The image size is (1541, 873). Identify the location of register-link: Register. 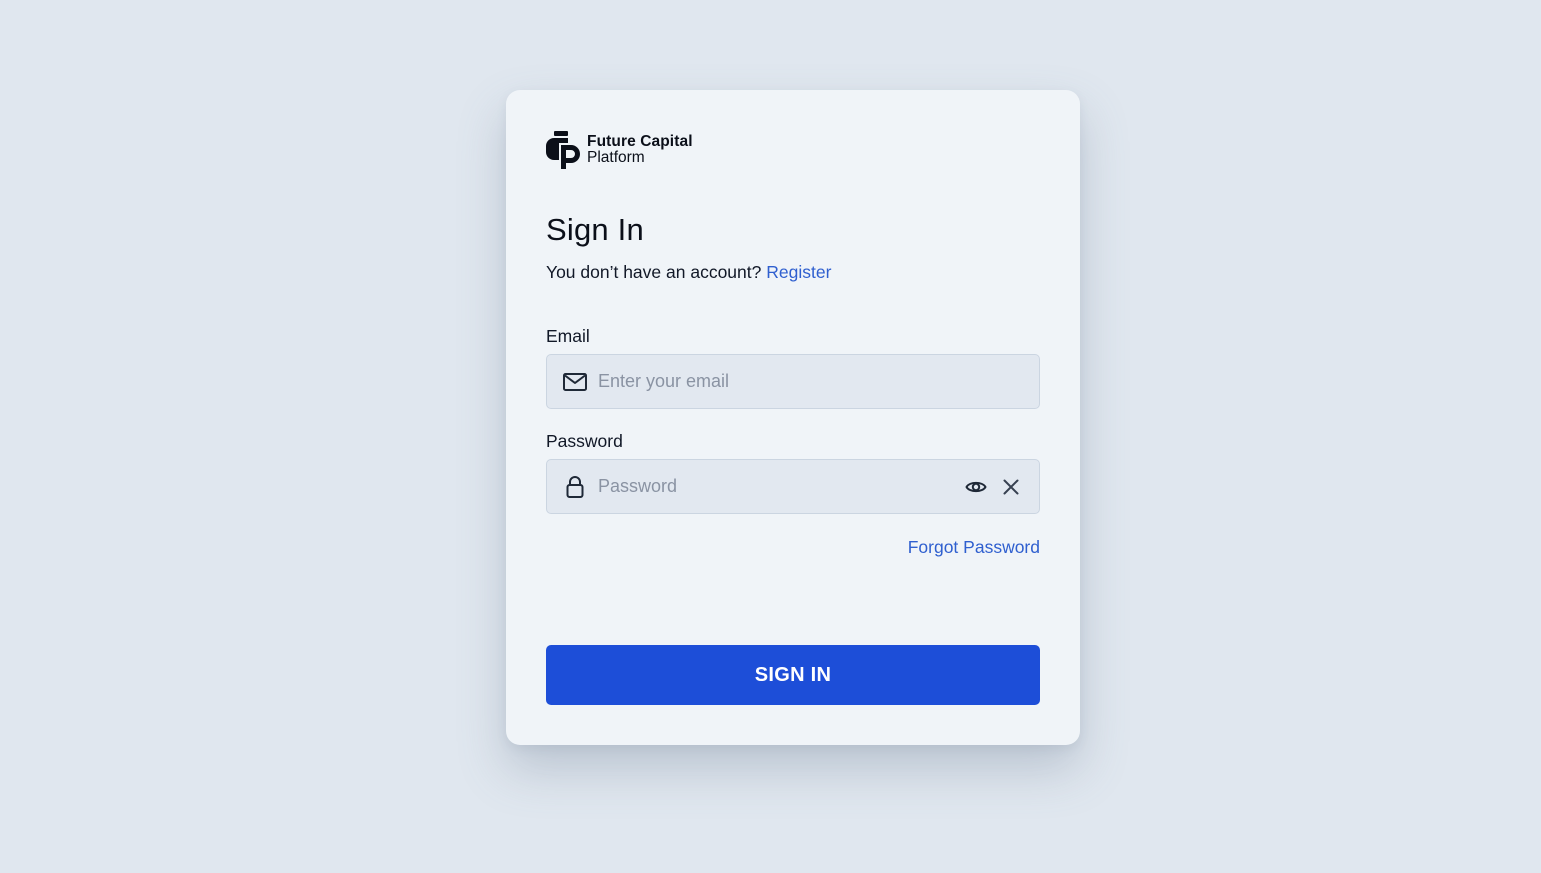
(798, 272).